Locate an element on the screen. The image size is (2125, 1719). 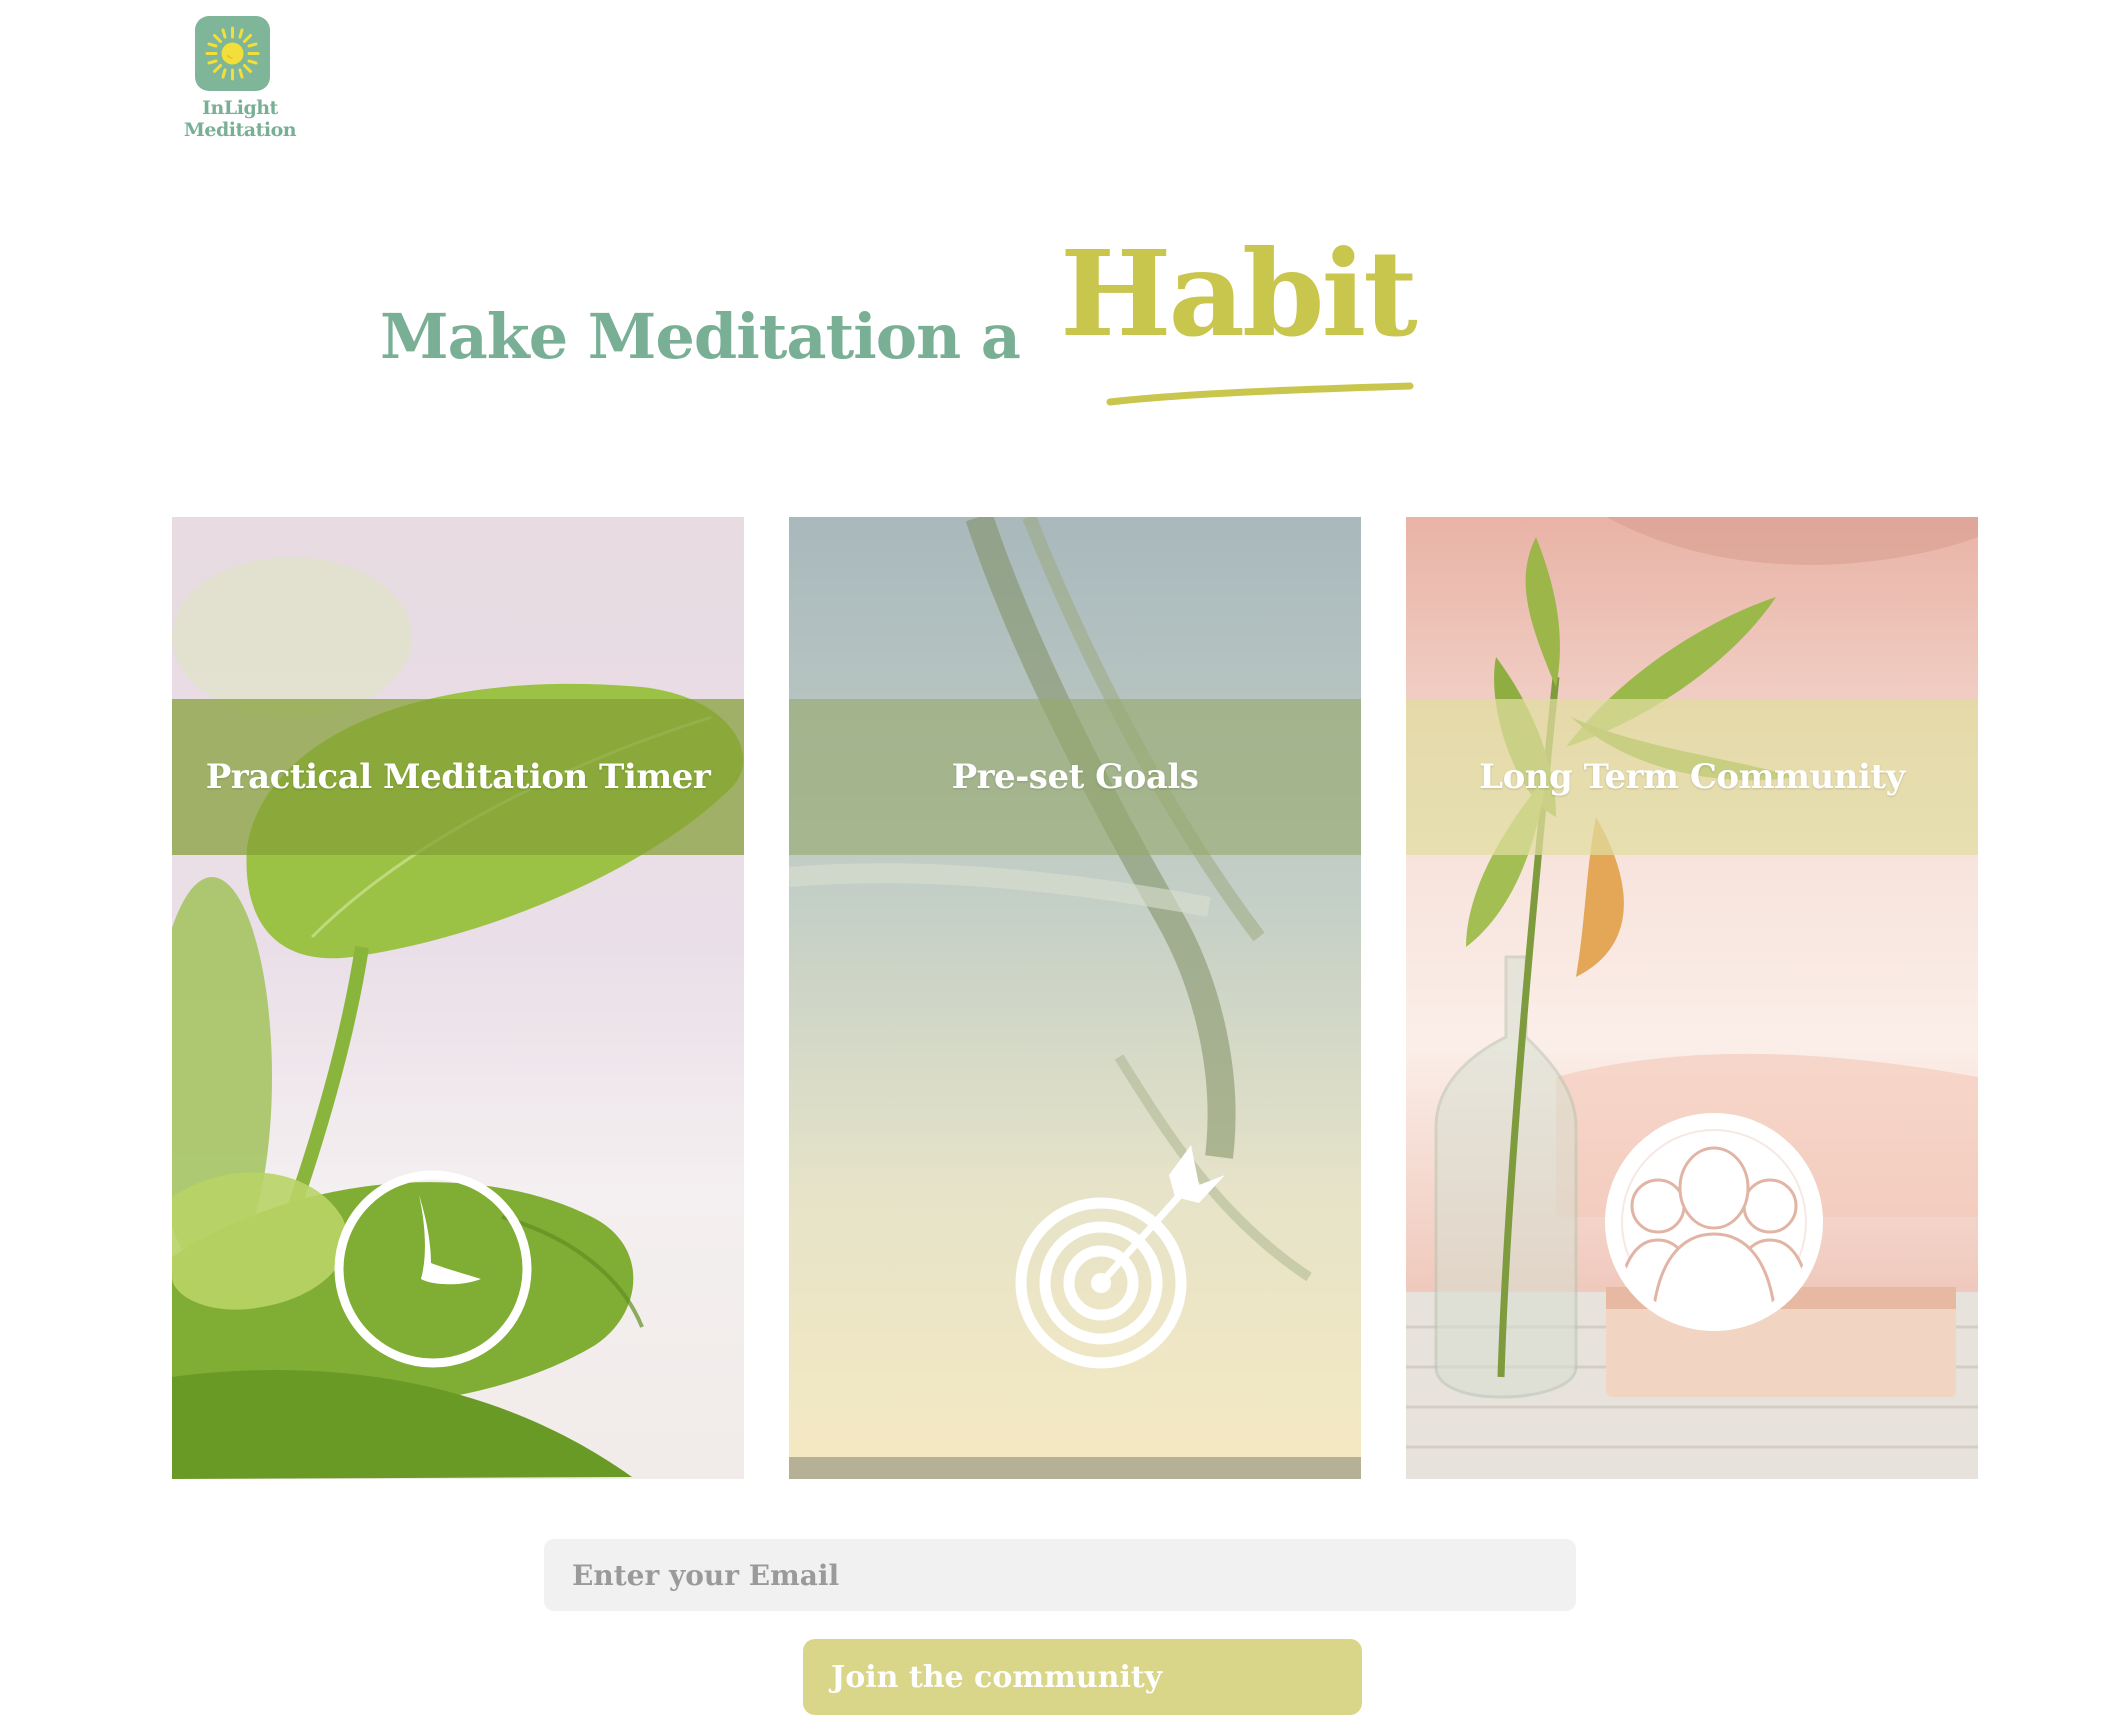
feature-title-band: Pre-set Goals is located at coordinates (1075, 777).